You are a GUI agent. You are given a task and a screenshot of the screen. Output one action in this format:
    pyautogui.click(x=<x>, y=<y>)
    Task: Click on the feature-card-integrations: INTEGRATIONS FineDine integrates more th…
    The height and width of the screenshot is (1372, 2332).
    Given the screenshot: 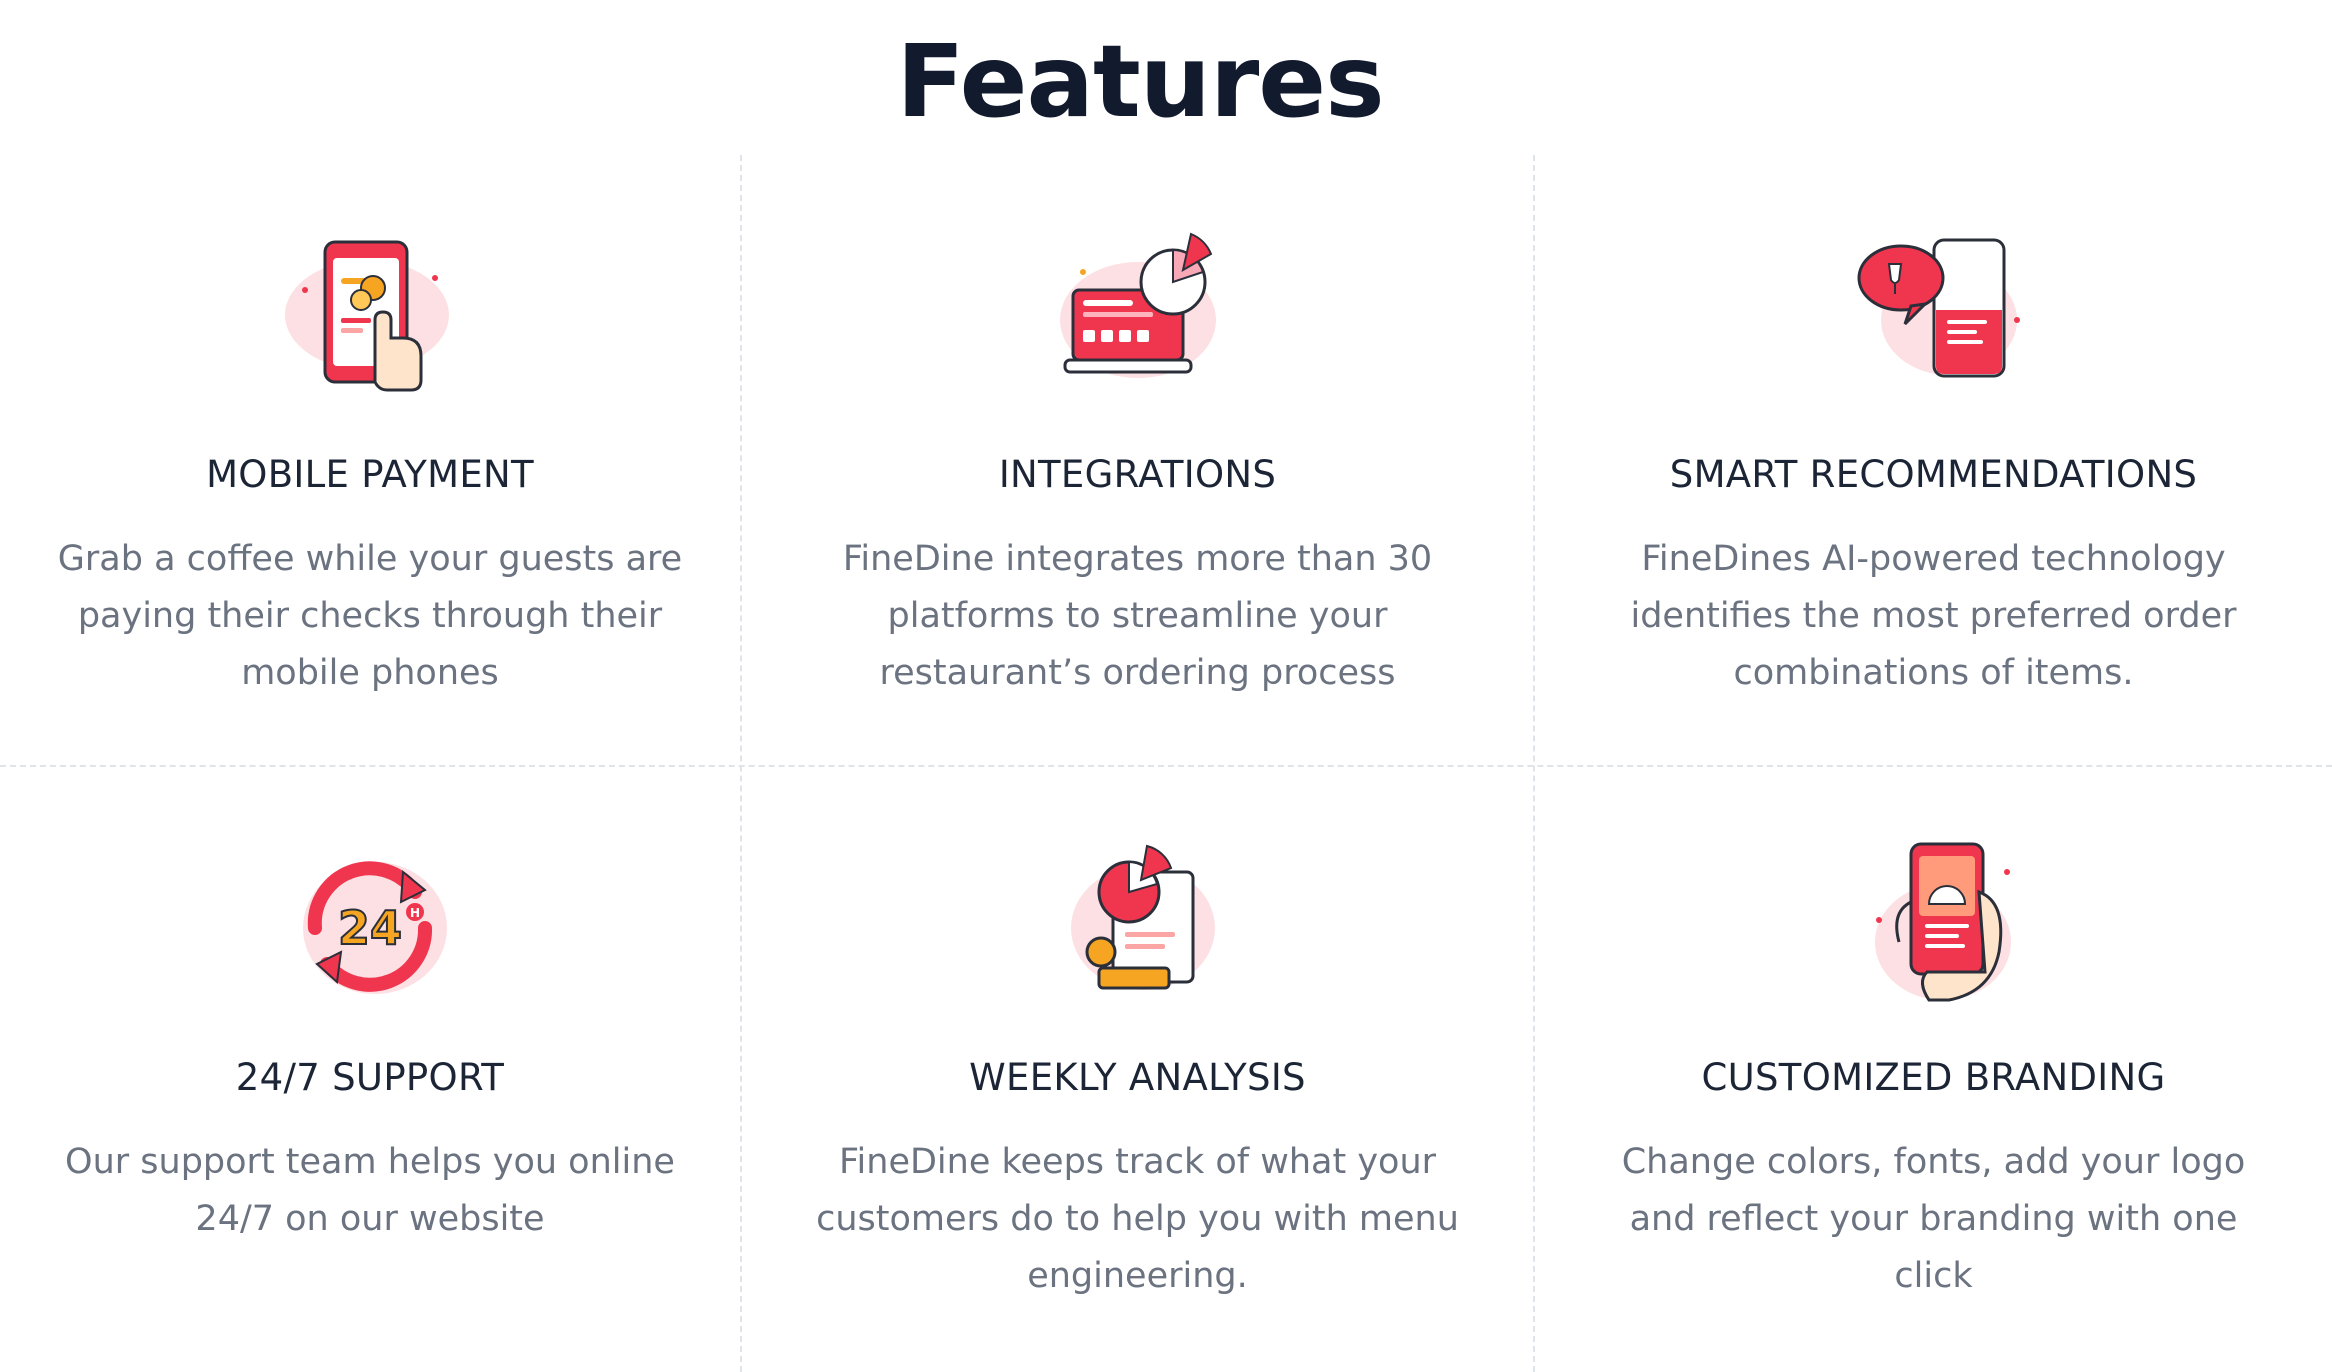 What is the action you would take?
    pyautogui.click(x=1137, y=461)
    